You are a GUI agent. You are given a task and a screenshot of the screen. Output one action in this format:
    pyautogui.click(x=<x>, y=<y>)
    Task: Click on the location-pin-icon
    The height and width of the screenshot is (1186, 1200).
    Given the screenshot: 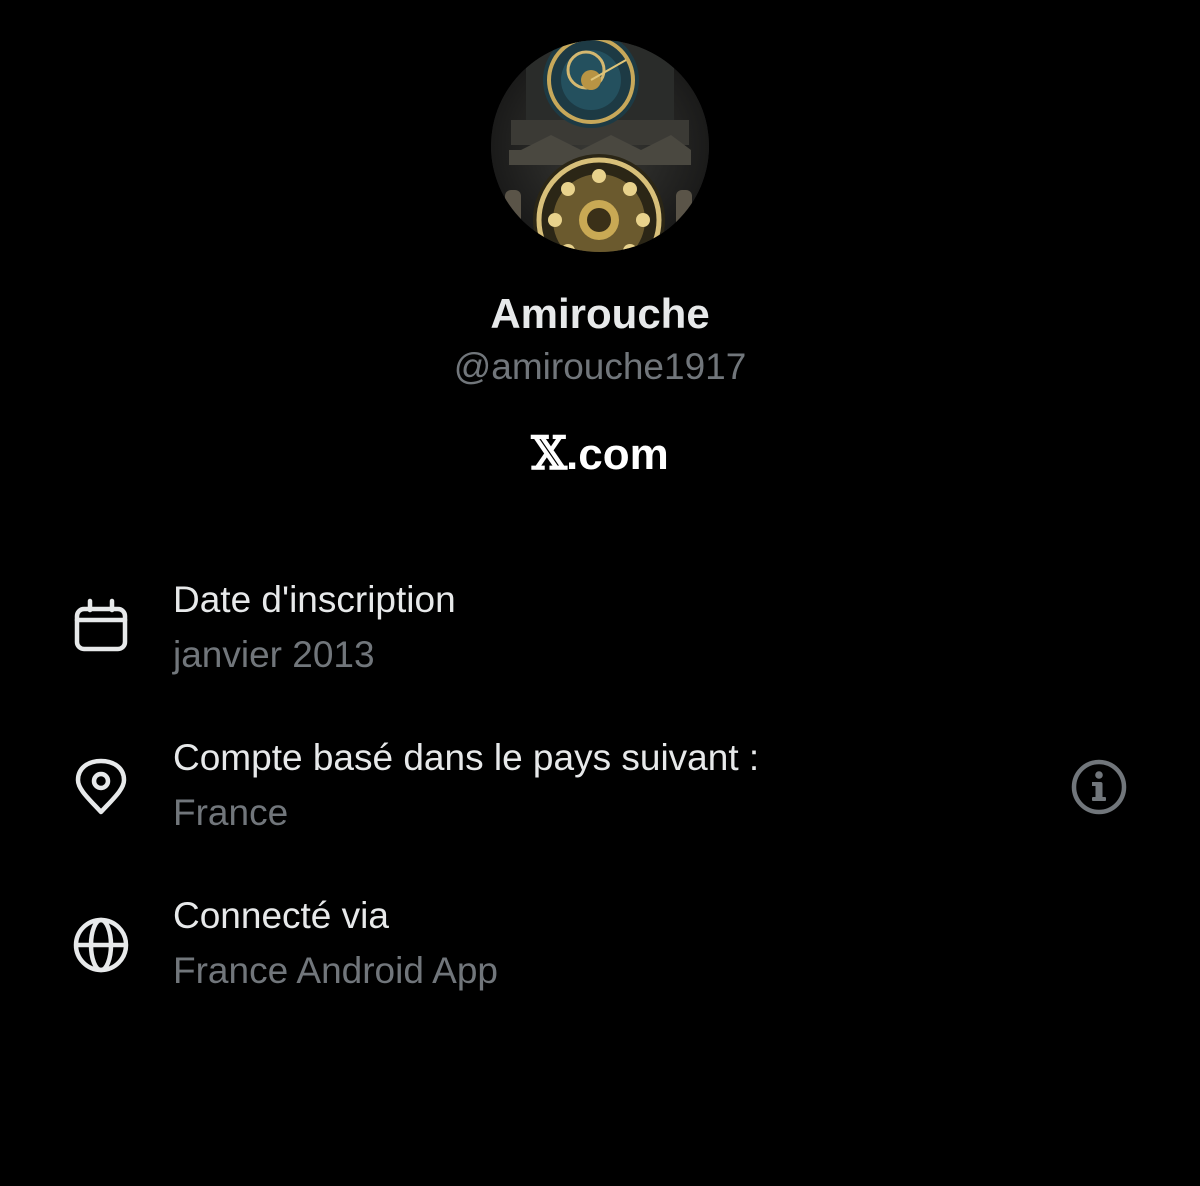 What is the action you would take?
    pyautogui.click(x=101, y=787)
    